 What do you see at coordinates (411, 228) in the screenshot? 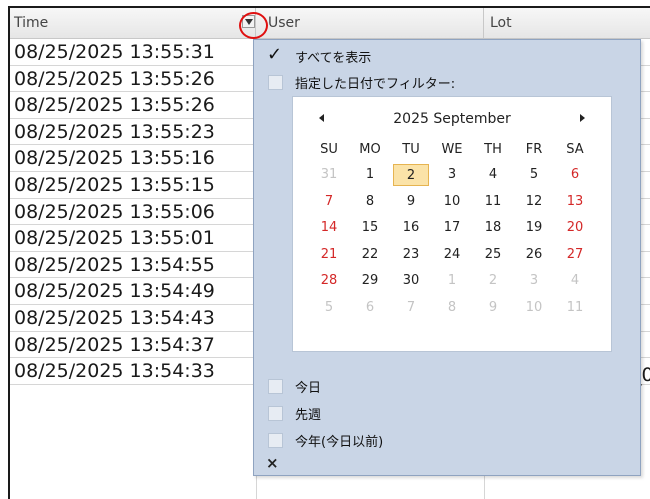
I see `calendar-day: 16` at bounding box center [411, 228].